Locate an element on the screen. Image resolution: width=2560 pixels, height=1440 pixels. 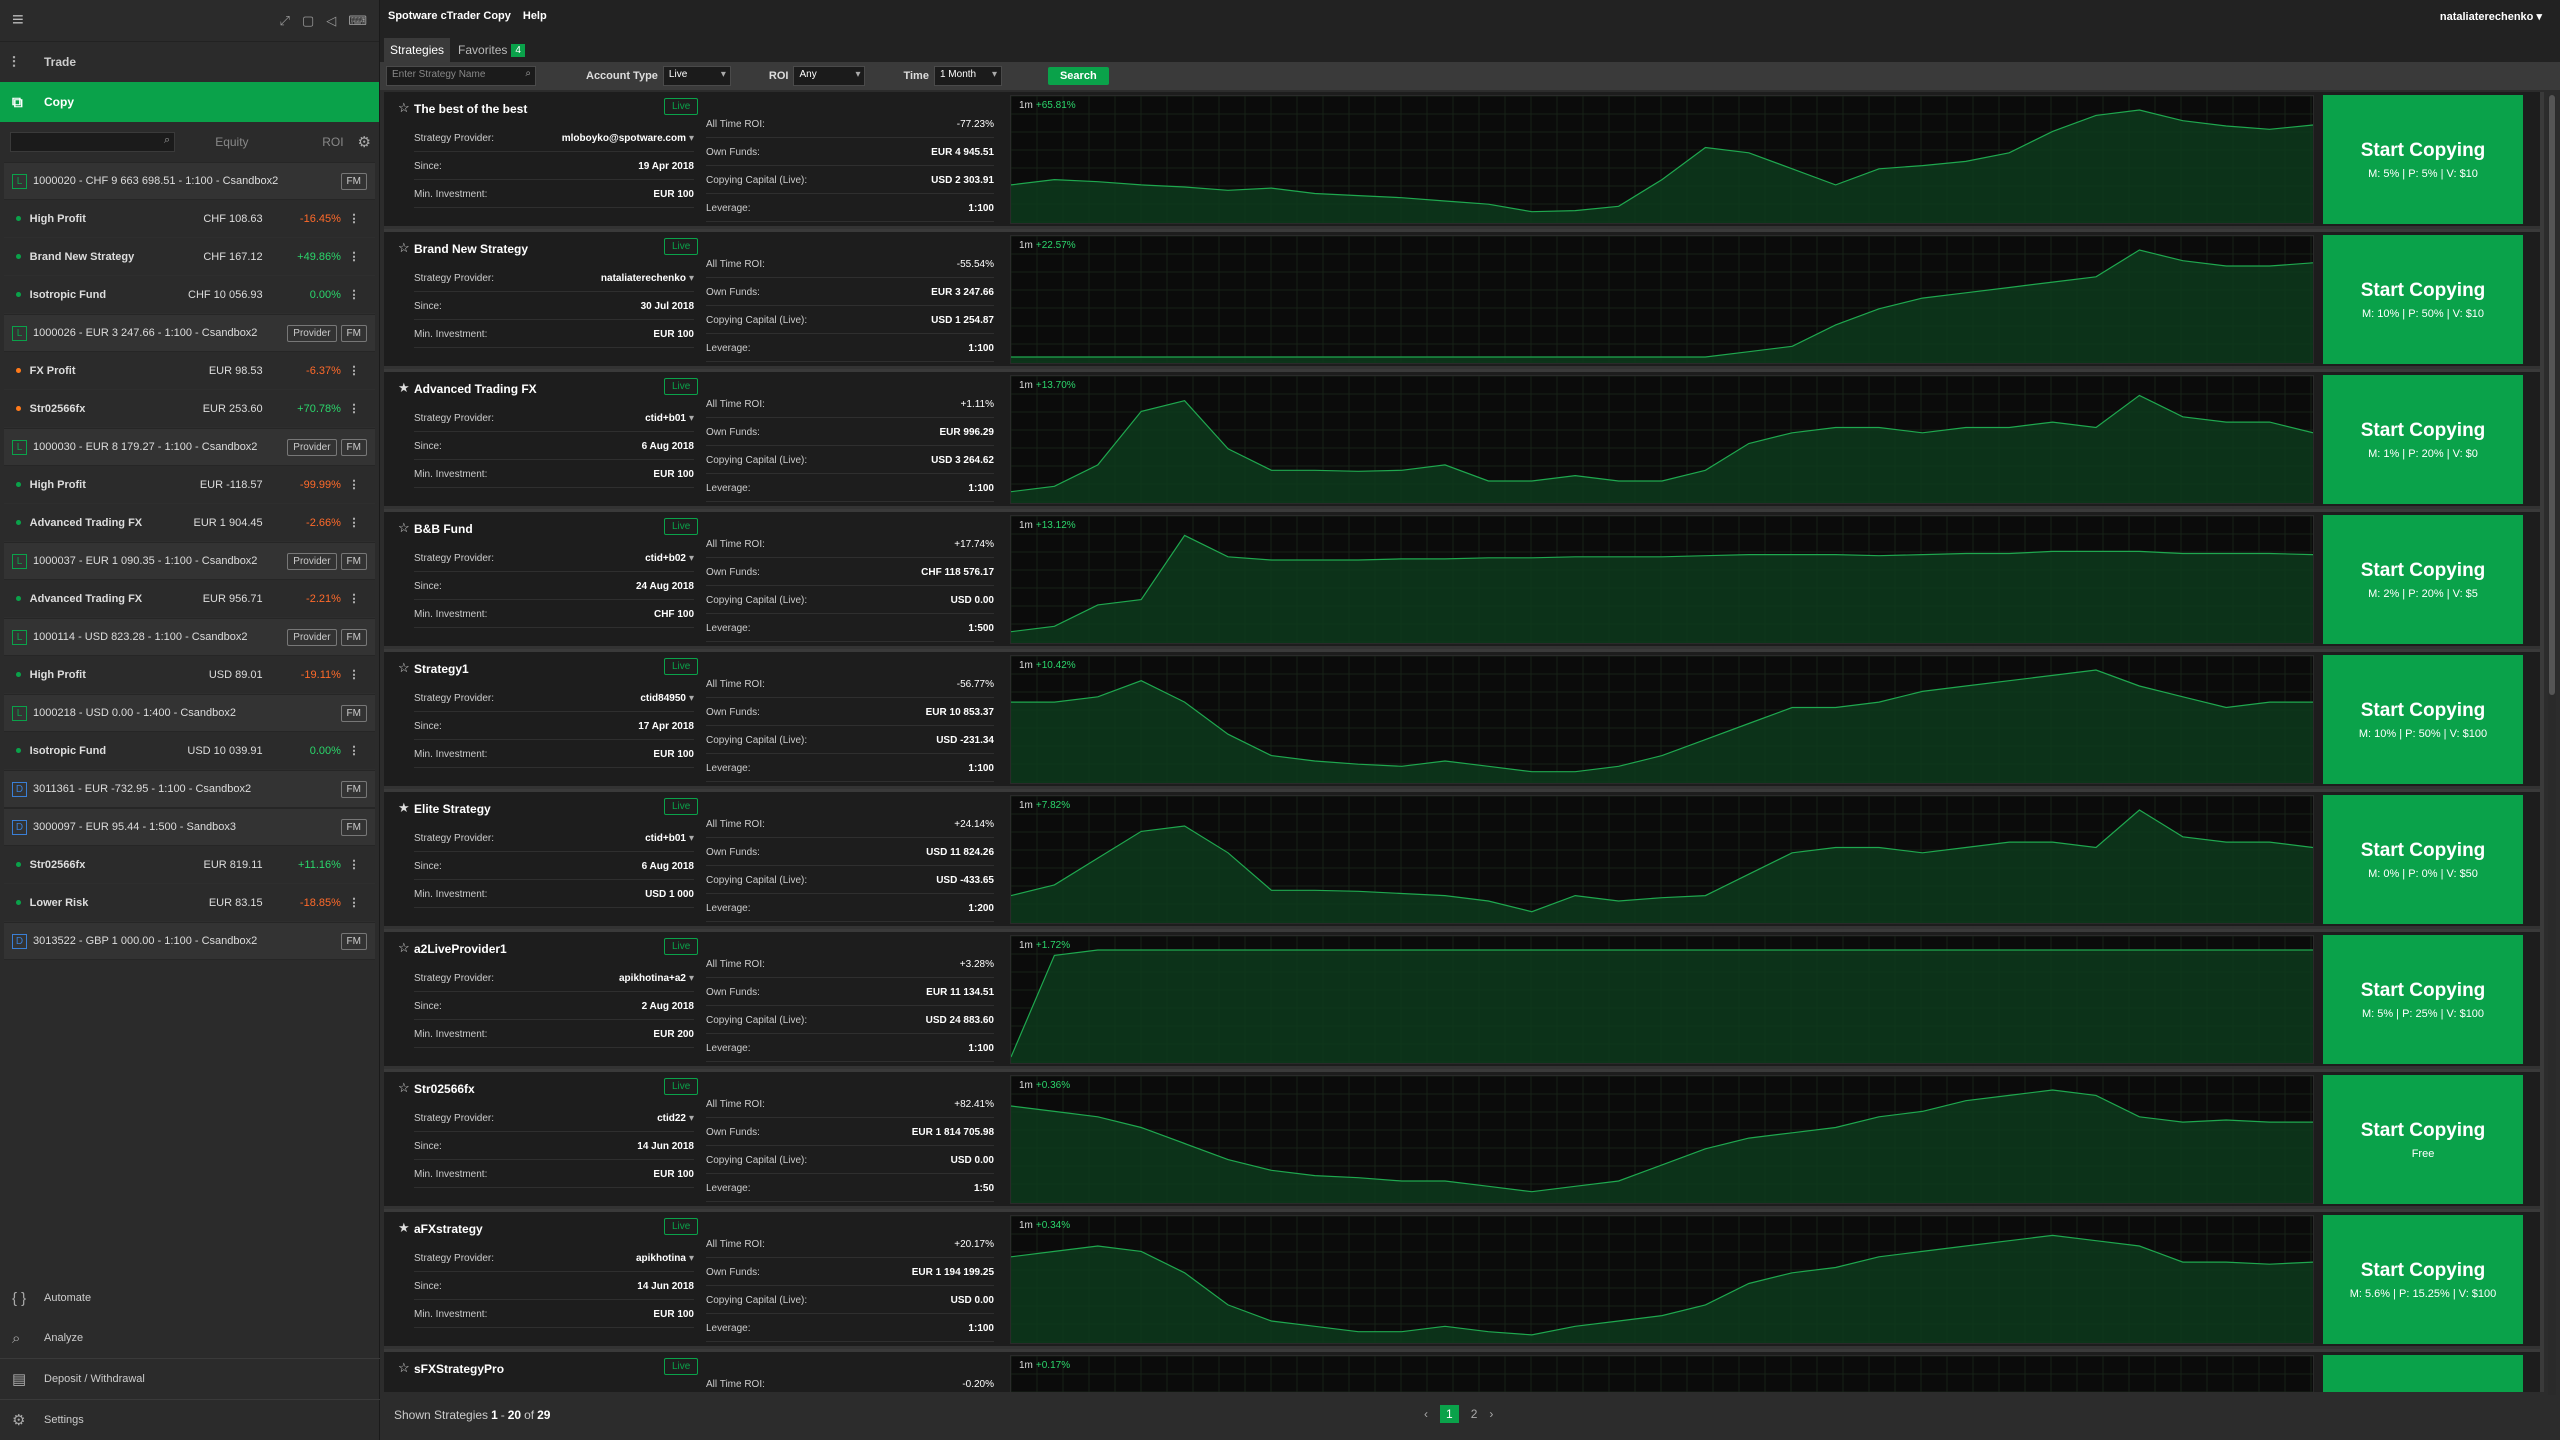
user-menu: nataliaterechenko ▾ is located at coordinates (2491, 16).